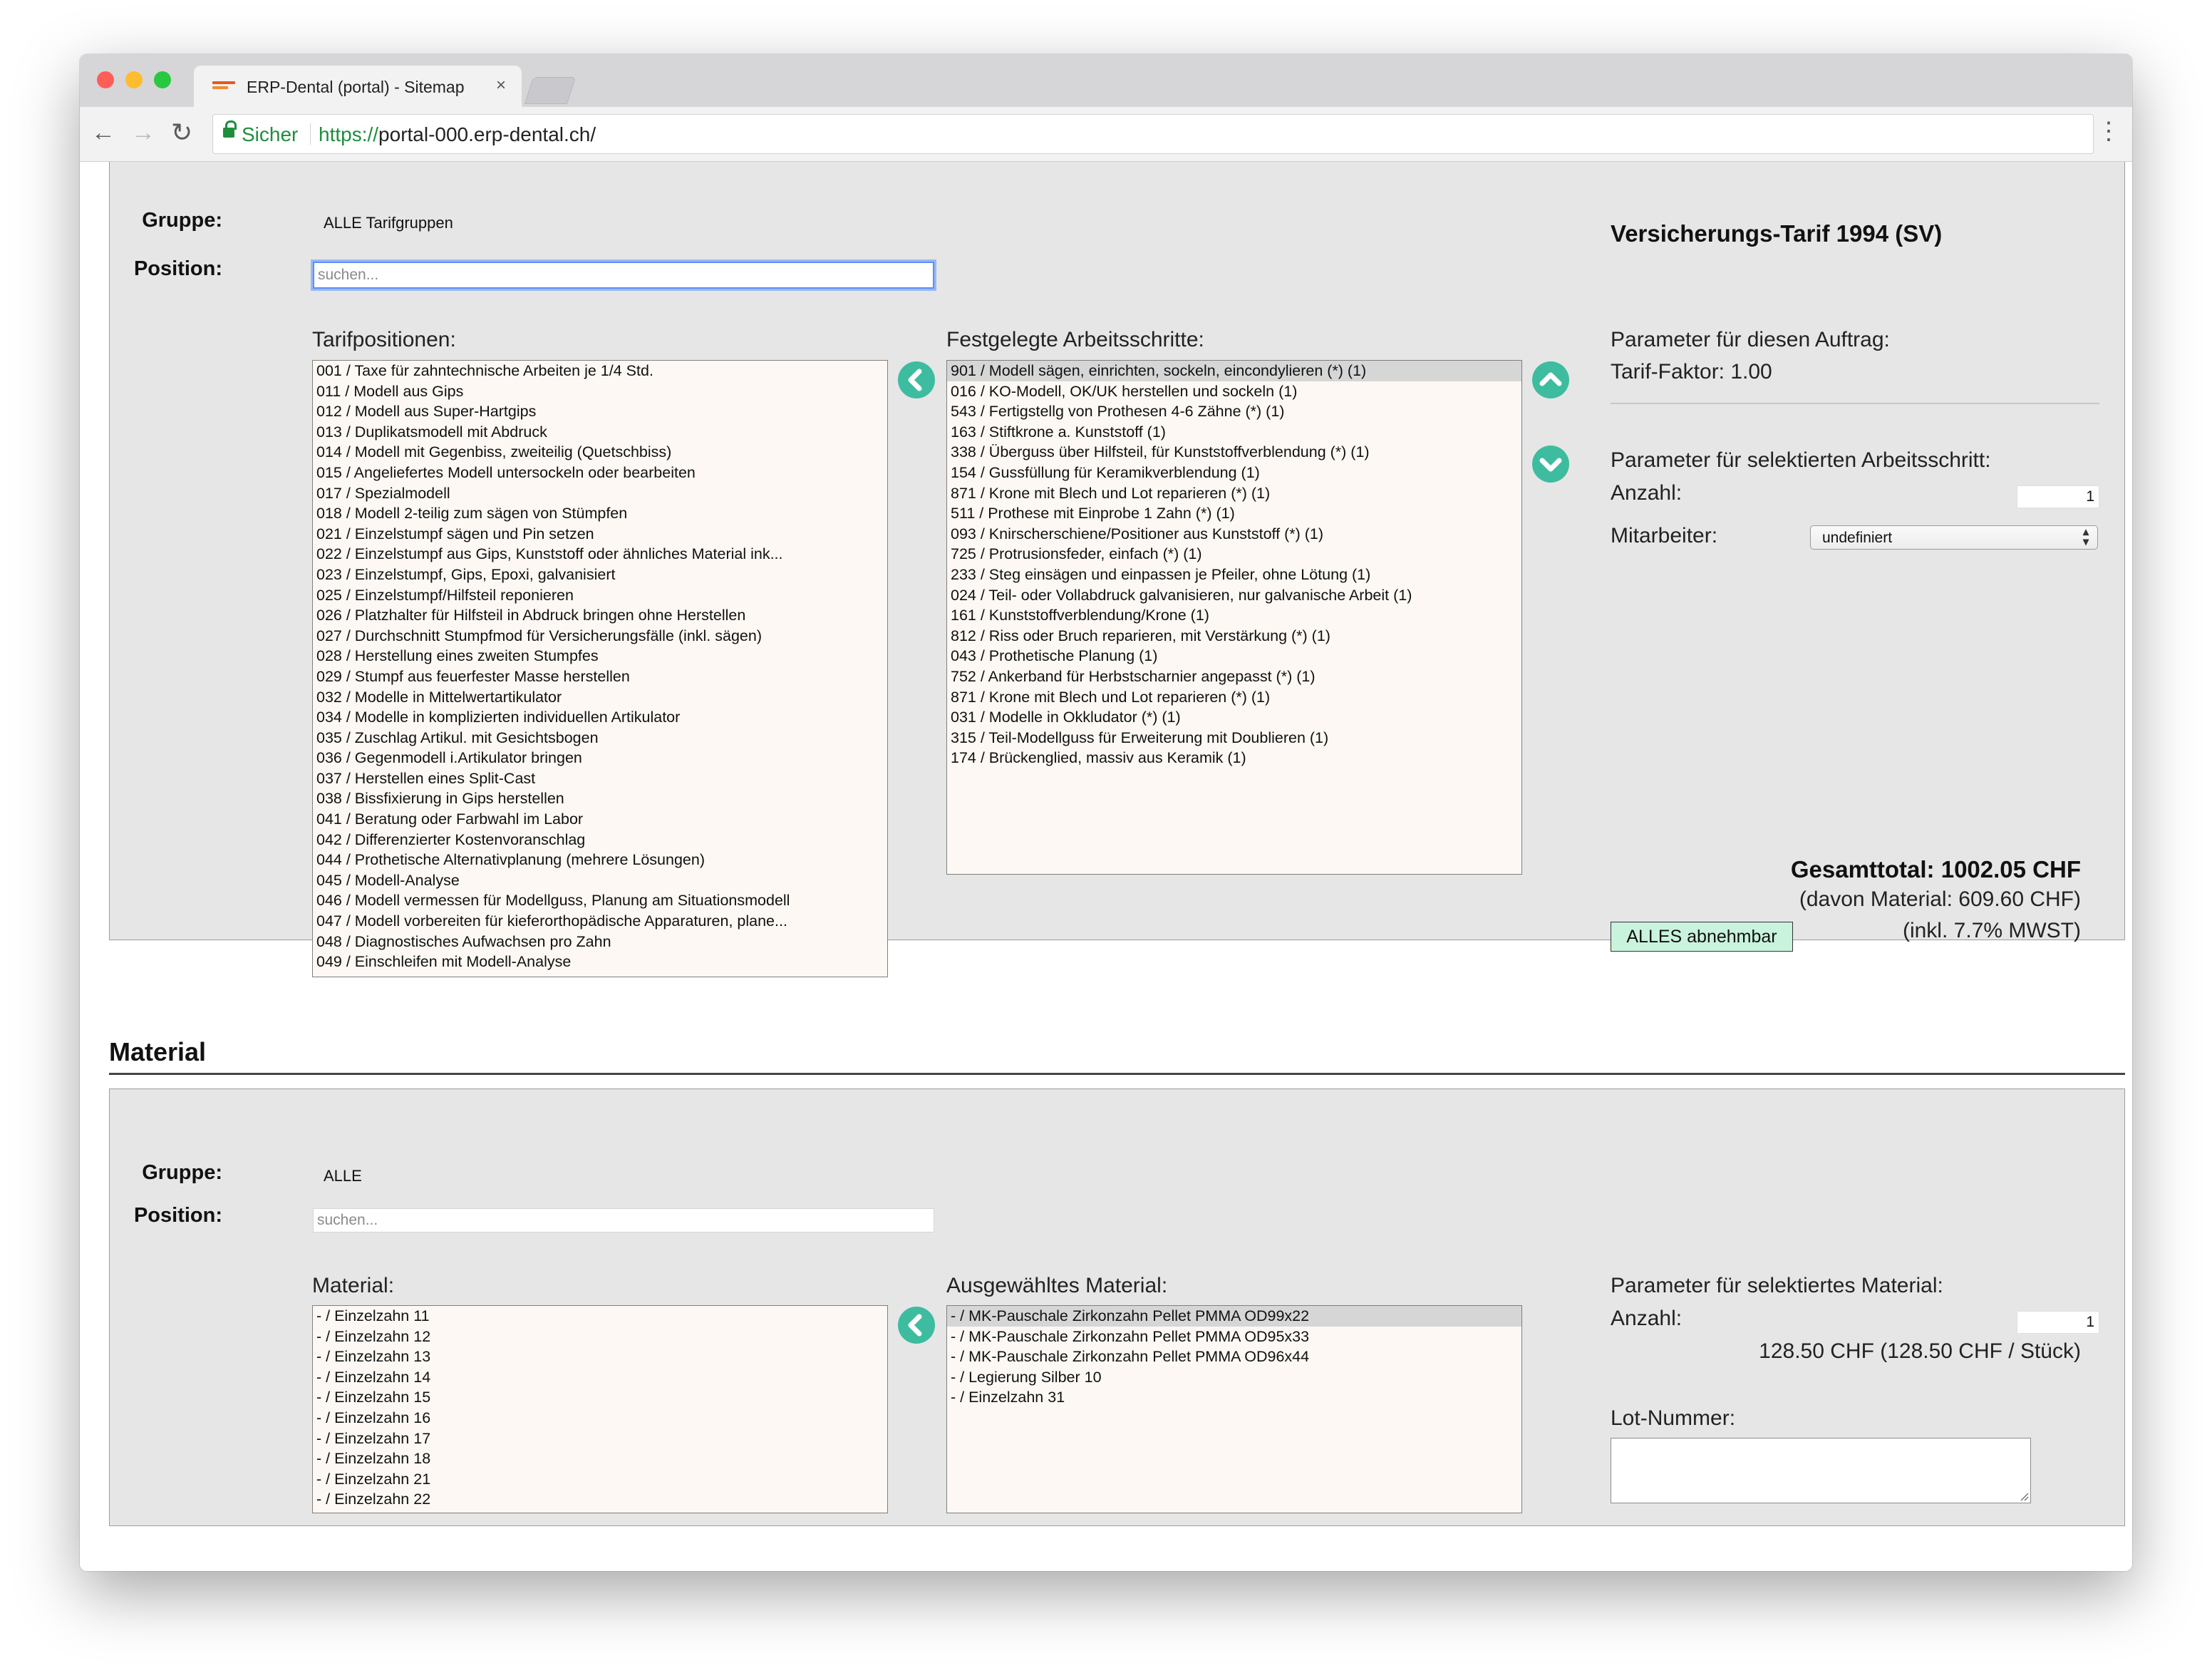  I want to click on tab-title: ERP-Dental (portal) - Sitemap, so click(356, 87).